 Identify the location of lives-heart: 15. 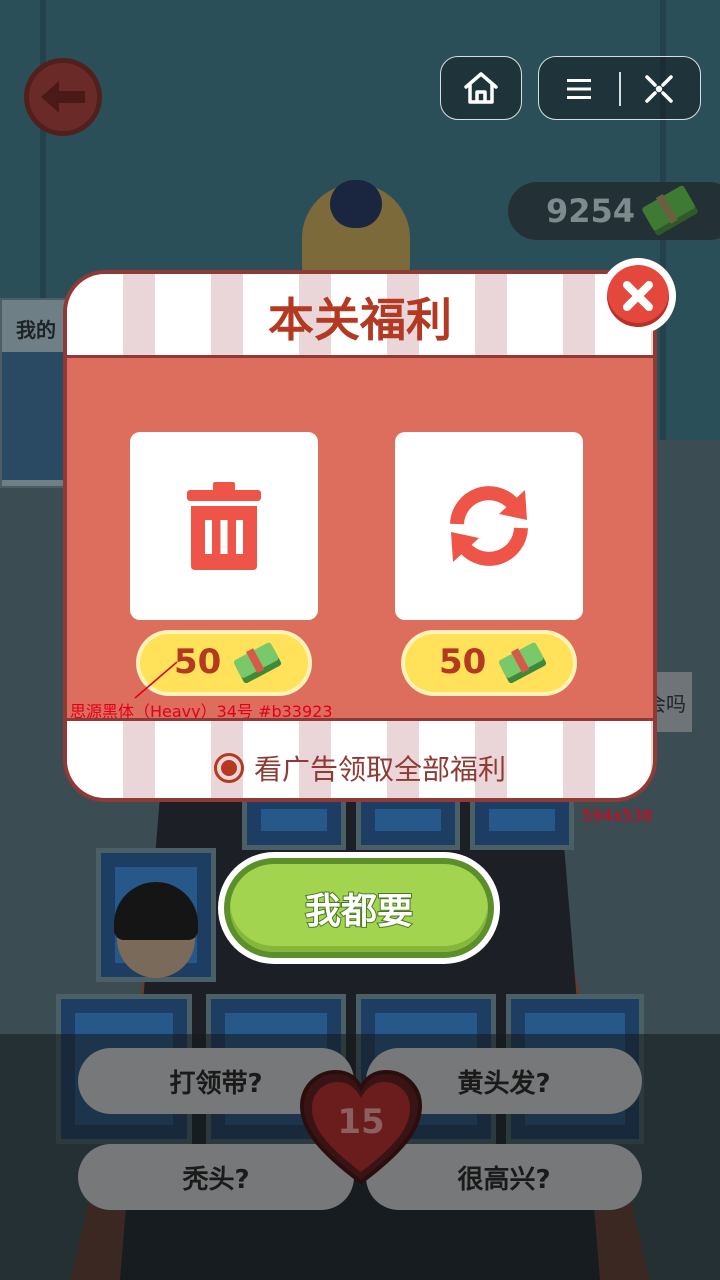
(361, 1128).